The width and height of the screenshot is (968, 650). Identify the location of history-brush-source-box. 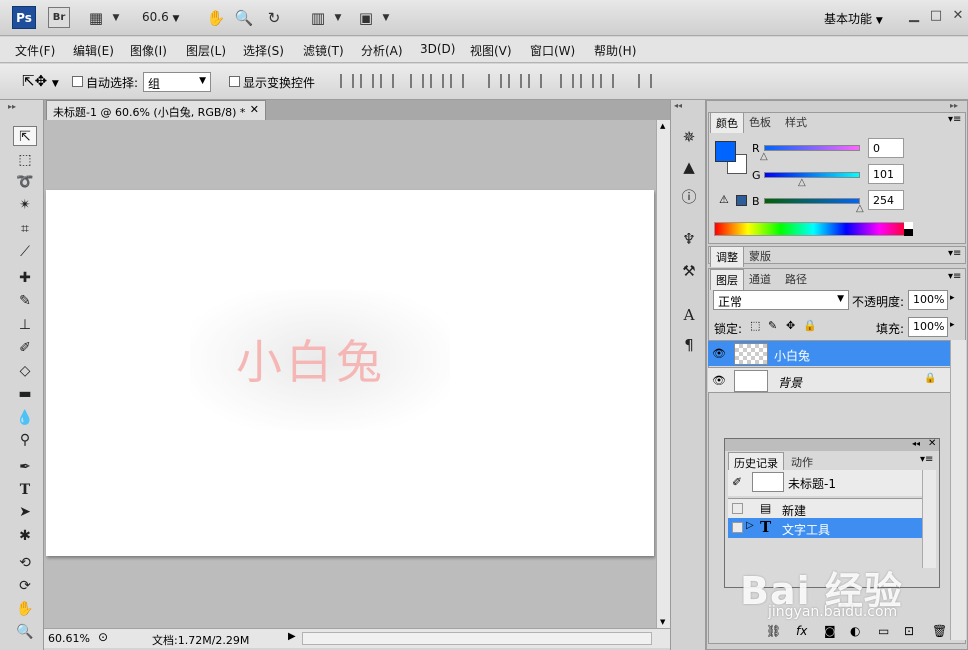
(737, 527).